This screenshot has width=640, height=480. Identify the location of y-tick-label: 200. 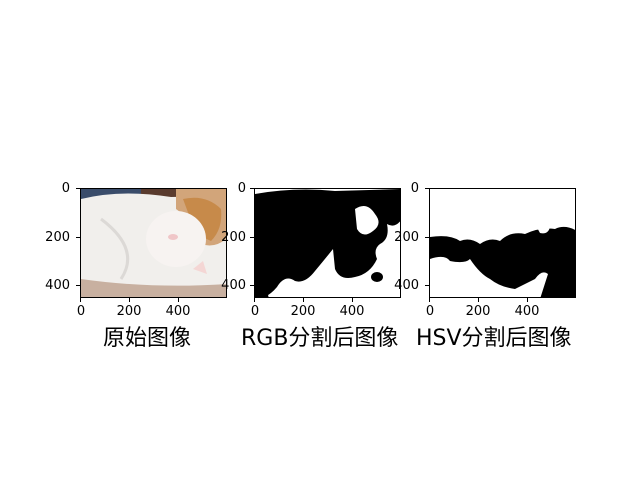
(406, 237).